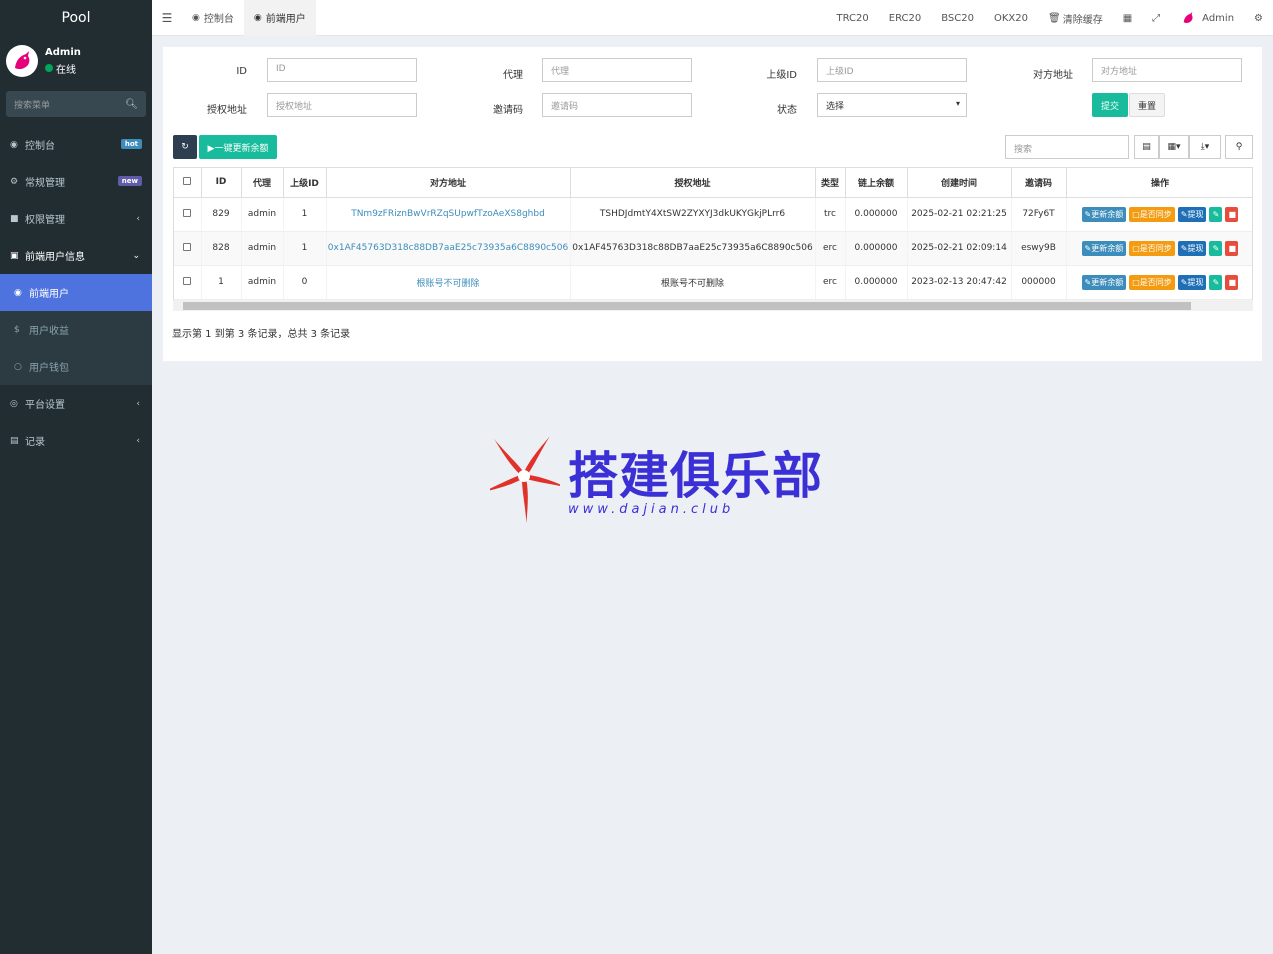 This screenshot has width=1273, height=954. Describe the element at coordinates (32, 105) in the screenshot. I see `sidebar-search-placeholder: 搜索菜单` at that location.